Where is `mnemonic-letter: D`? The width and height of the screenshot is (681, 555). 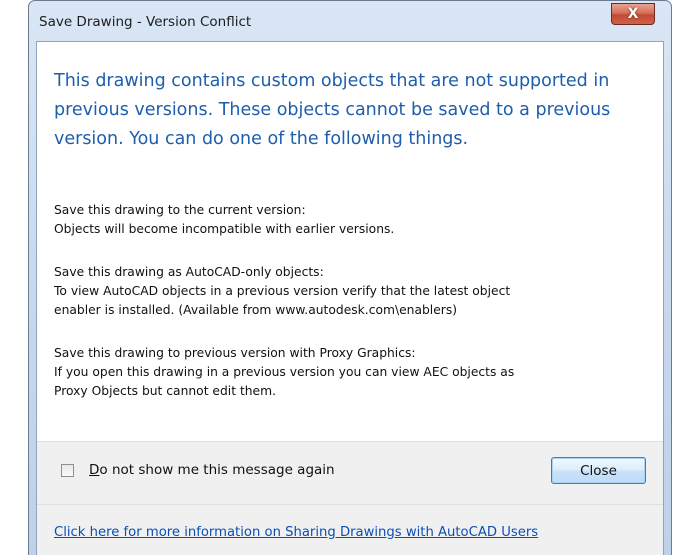 mnemonic-letter: D is located at coordinates (94, 470).